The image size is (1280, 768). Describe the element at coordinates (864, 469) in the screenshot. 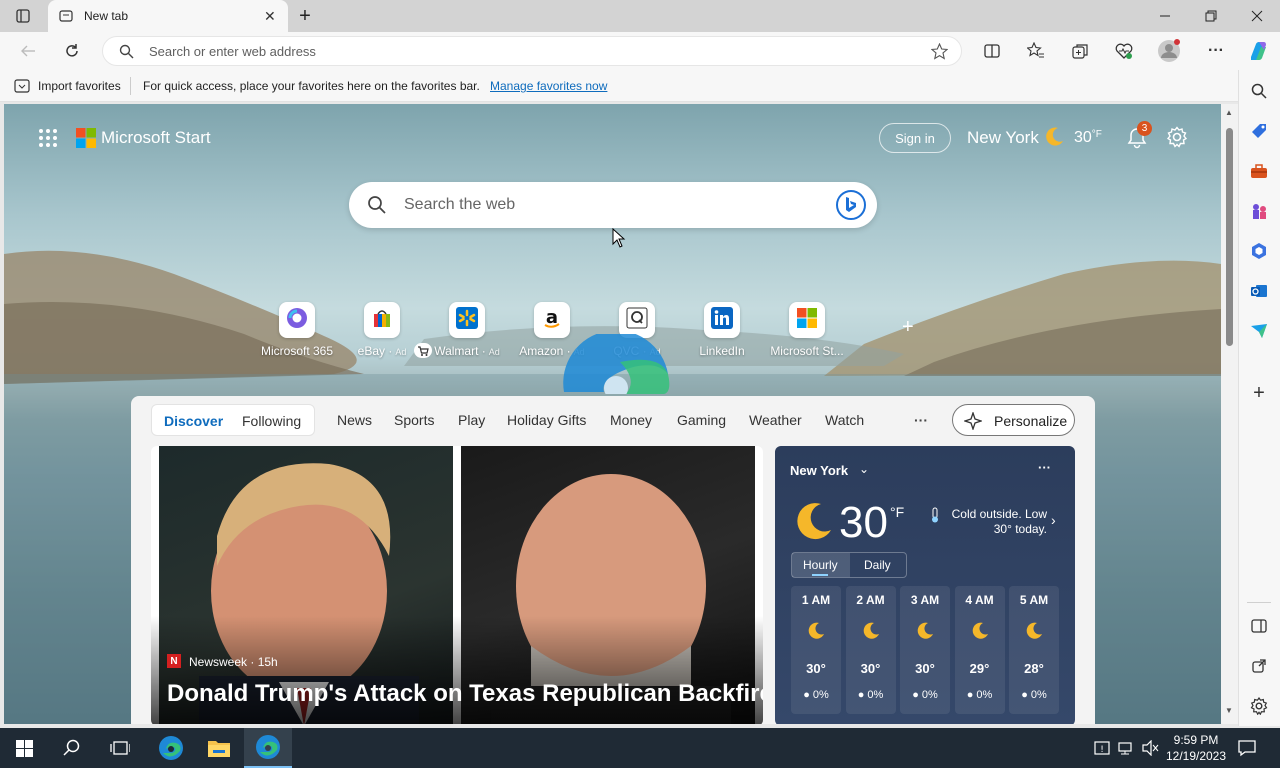

I see `city-chevron-down-icon: ⌄` at that location.